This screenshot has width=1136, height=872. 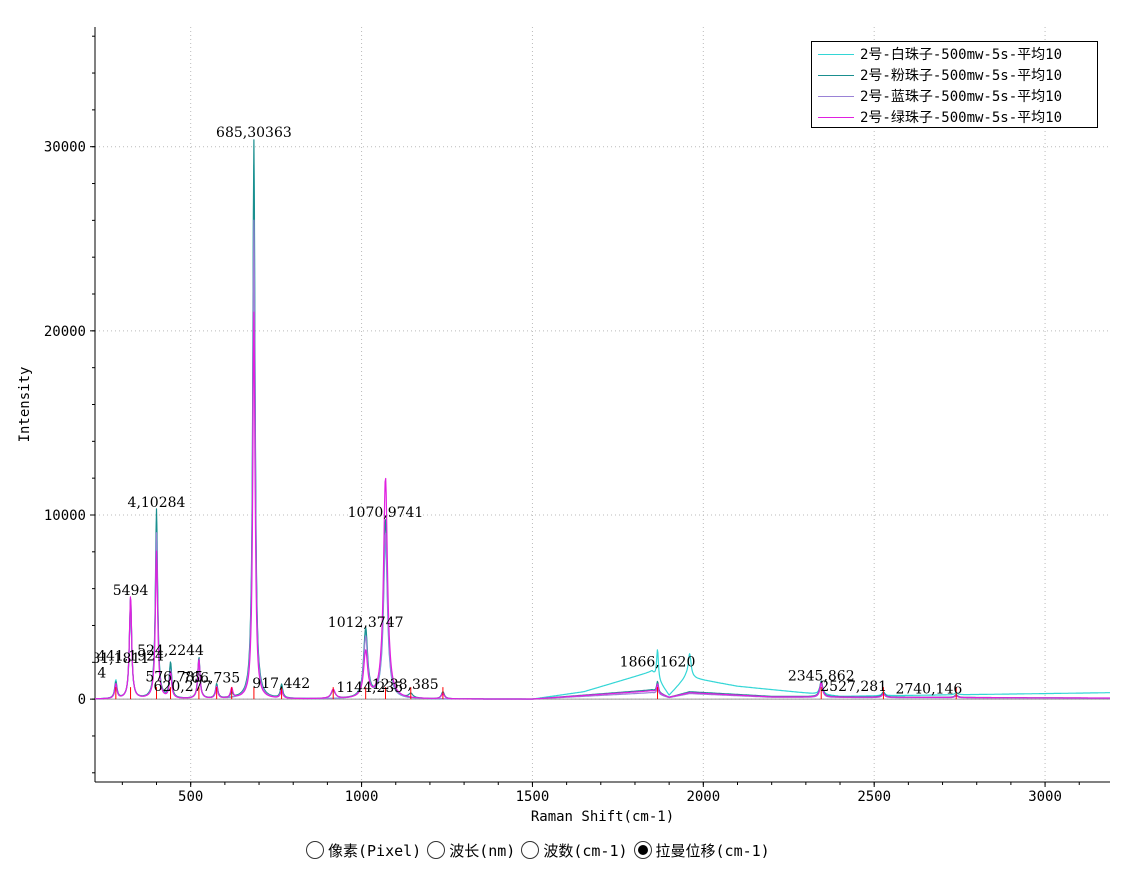 I want to click on radio-selected-dot, so click(x=642, y=850).